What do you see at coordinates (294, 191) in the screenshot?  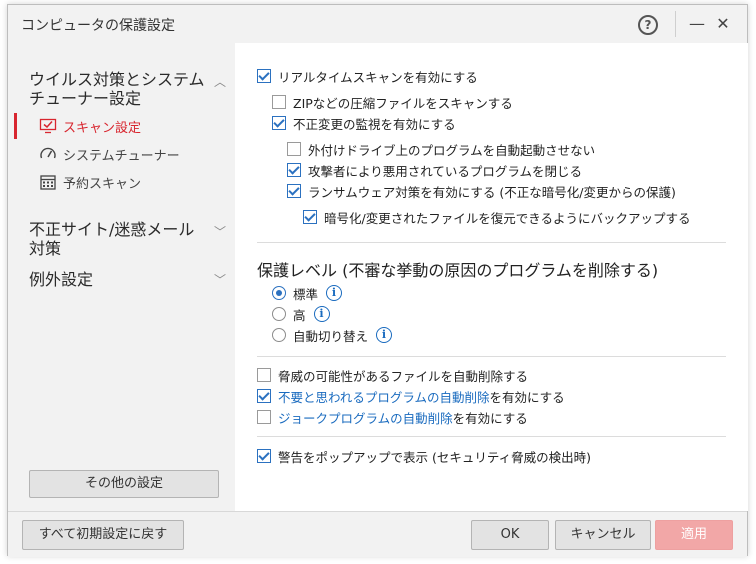 I see `ransomware-checkbox` at bounding box center [294, 191].